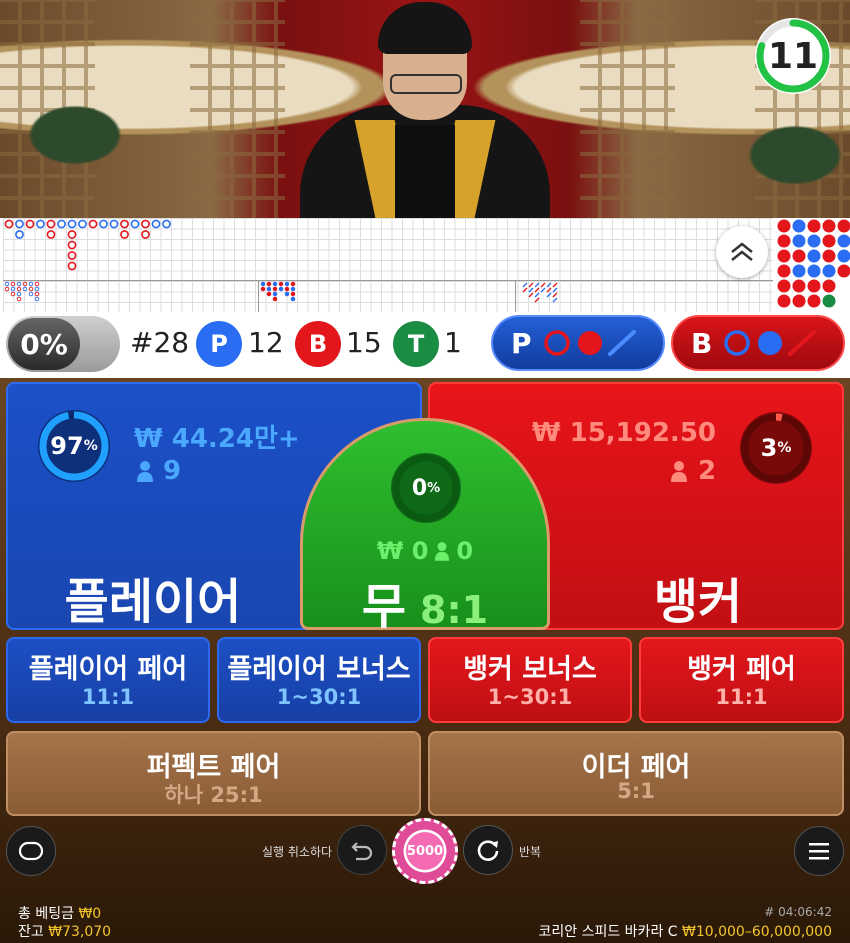 Image resolution: width=850 pixels, height=943 pixels. Describe the element at coordinates (44, 344) in the screenshot. I see `stats-percent: 0%` at that location.